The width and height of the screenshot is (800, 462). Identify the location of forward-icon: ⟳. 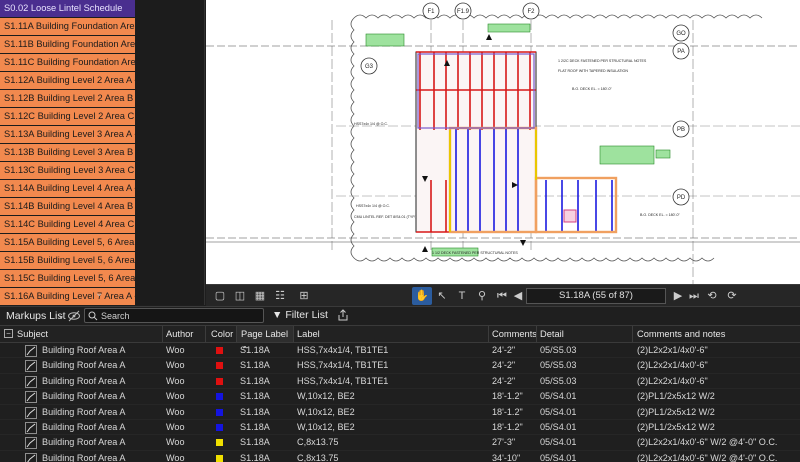
(732, 296).